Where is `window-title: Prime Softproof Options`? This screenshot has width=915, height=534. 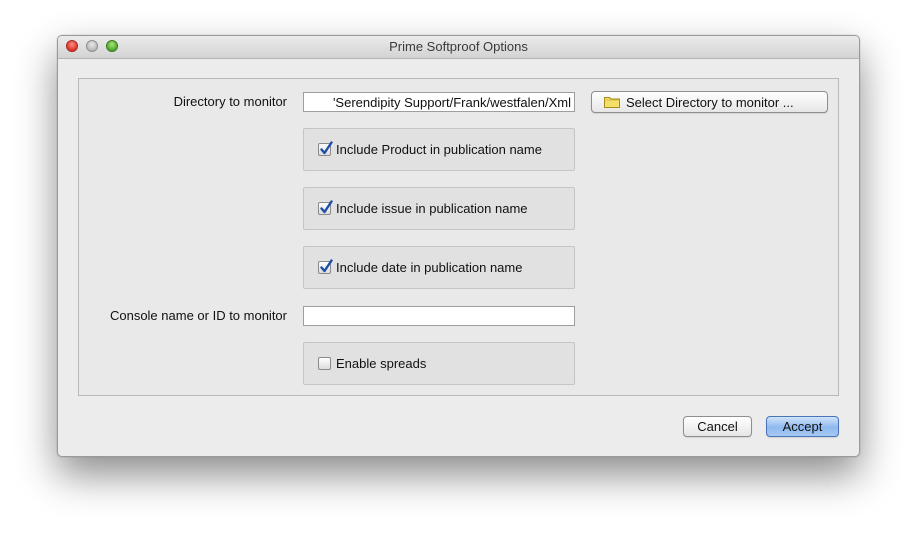 window-title: Prime Softproof Options is located at coordinates (458, 46).